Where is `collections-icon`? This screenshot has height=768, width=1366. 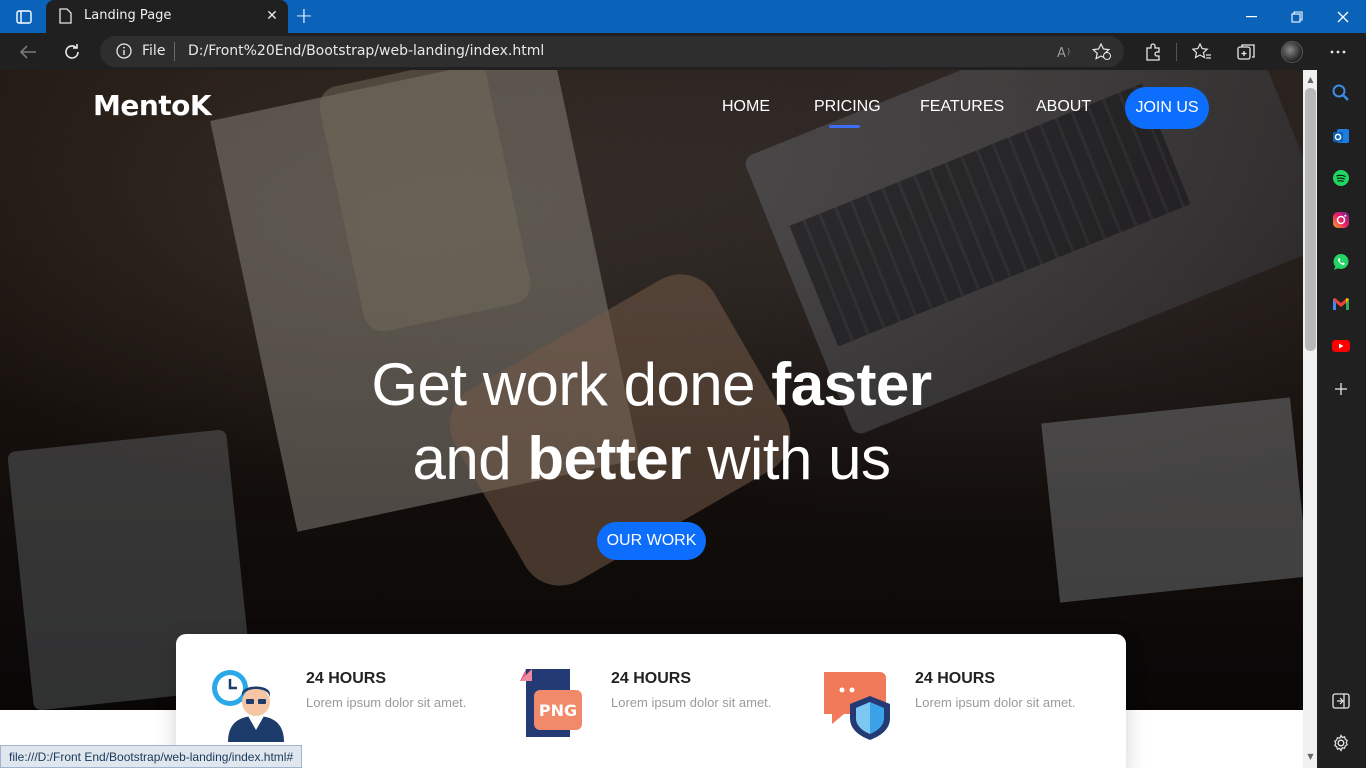
collections-icon is located at coordinates (1246, 52).